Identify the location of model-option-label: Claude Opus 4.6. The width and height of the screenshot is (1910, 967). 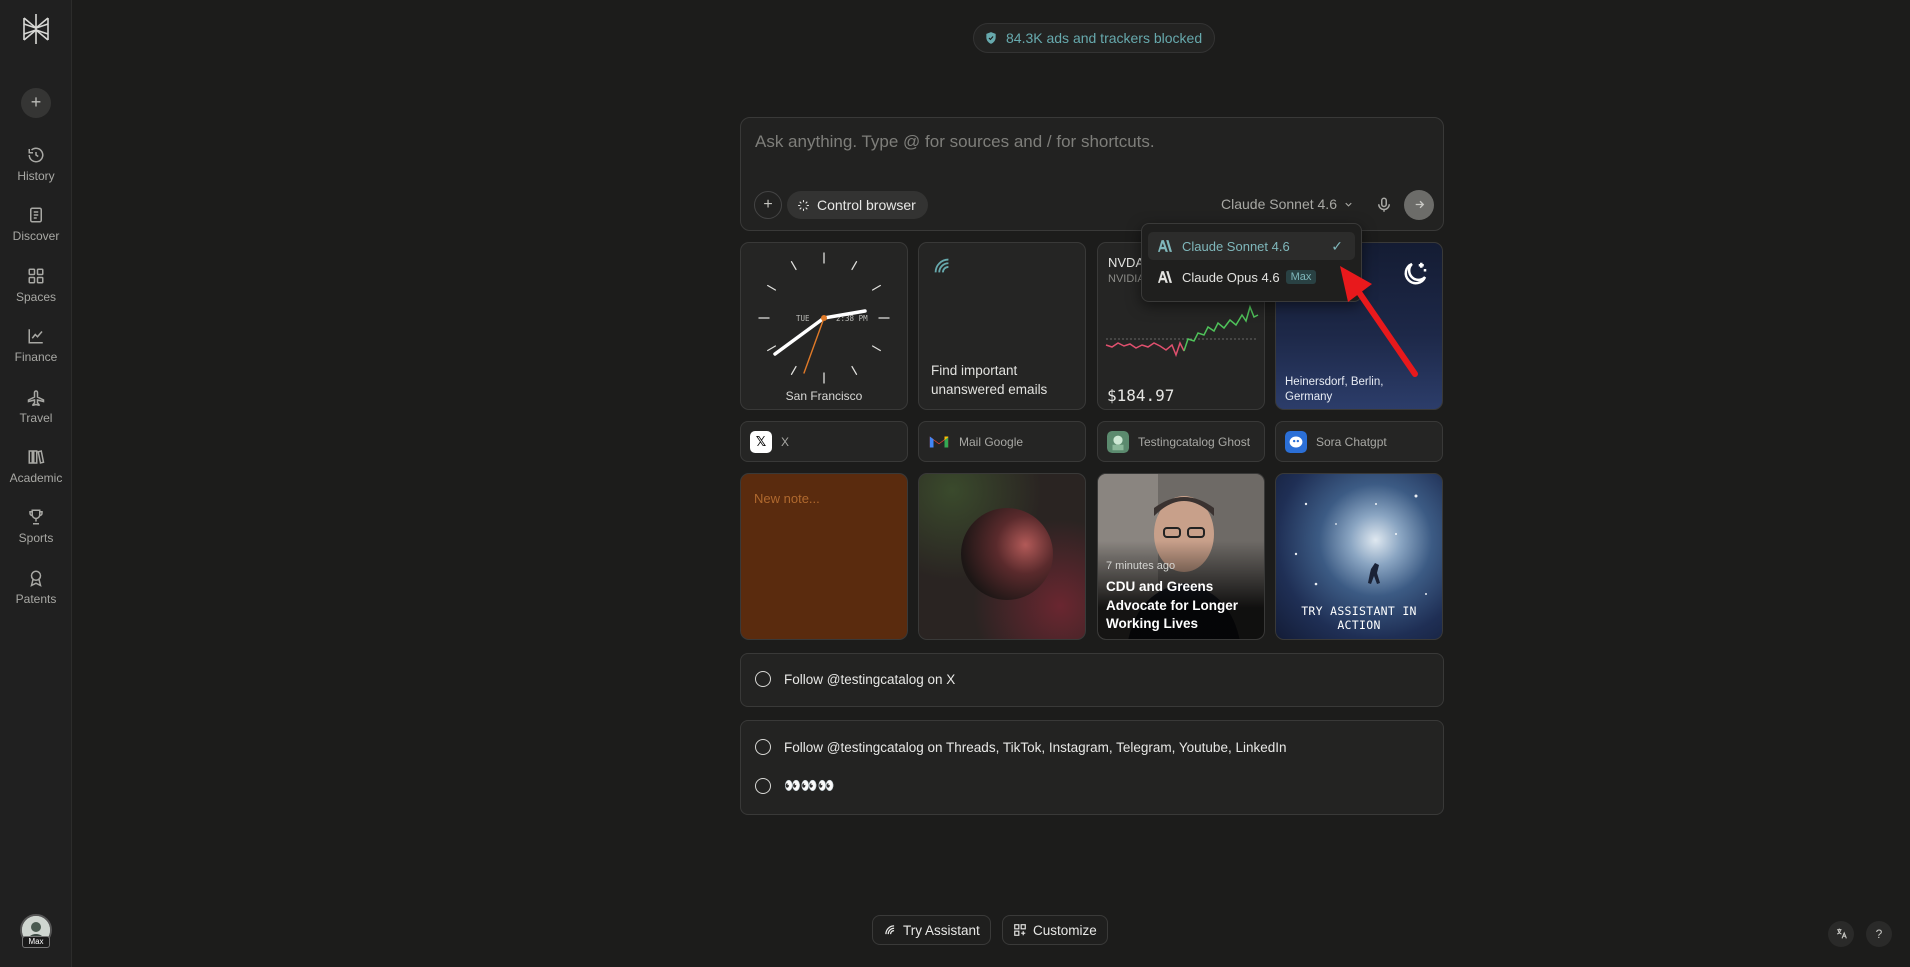
(1231, 277).